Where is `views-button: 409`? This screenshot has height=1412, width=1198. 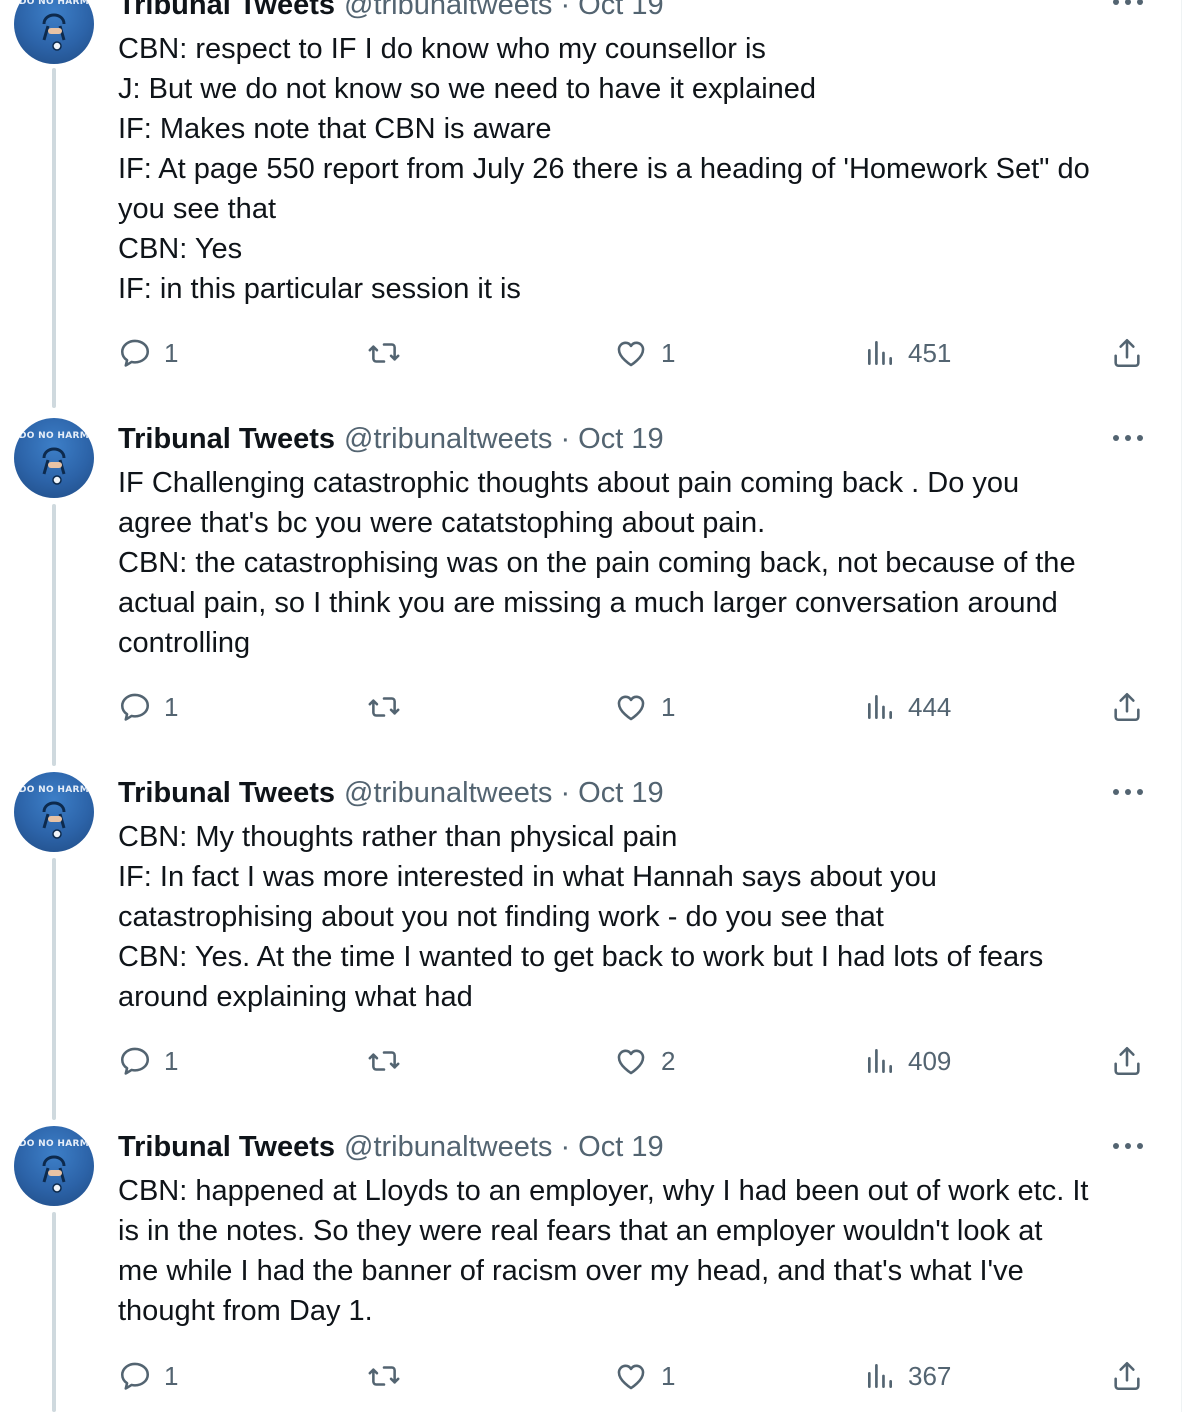
views-button: 409 is located at coordinates (907, 1061).